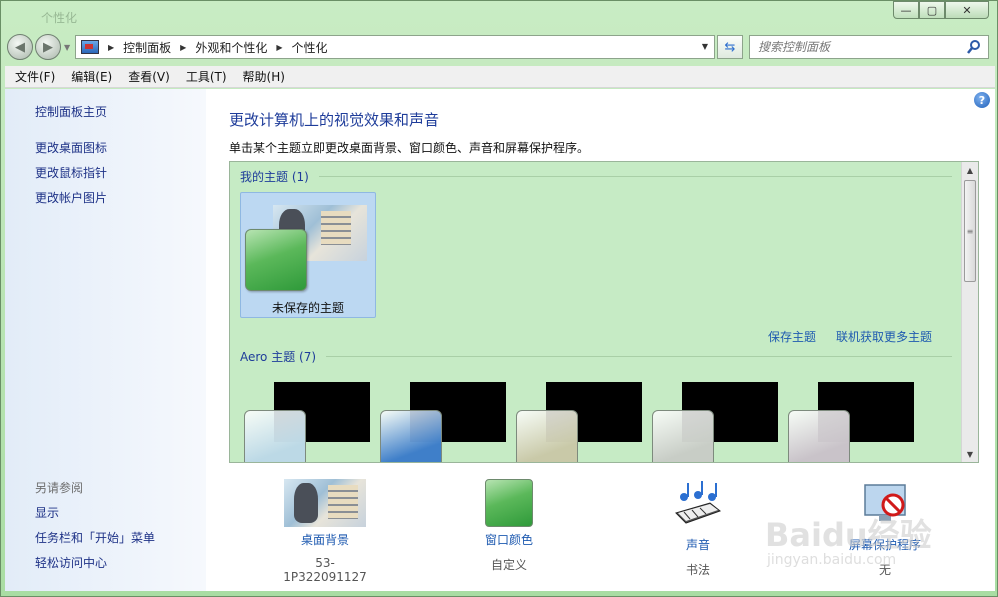 Image resolution: width=998 pixels, height=597 pixels. What do you see at coordinates (698, 528) in the screenshot?
I see `sounds-setting: 声音 书法` at bounding box center [698, 528].